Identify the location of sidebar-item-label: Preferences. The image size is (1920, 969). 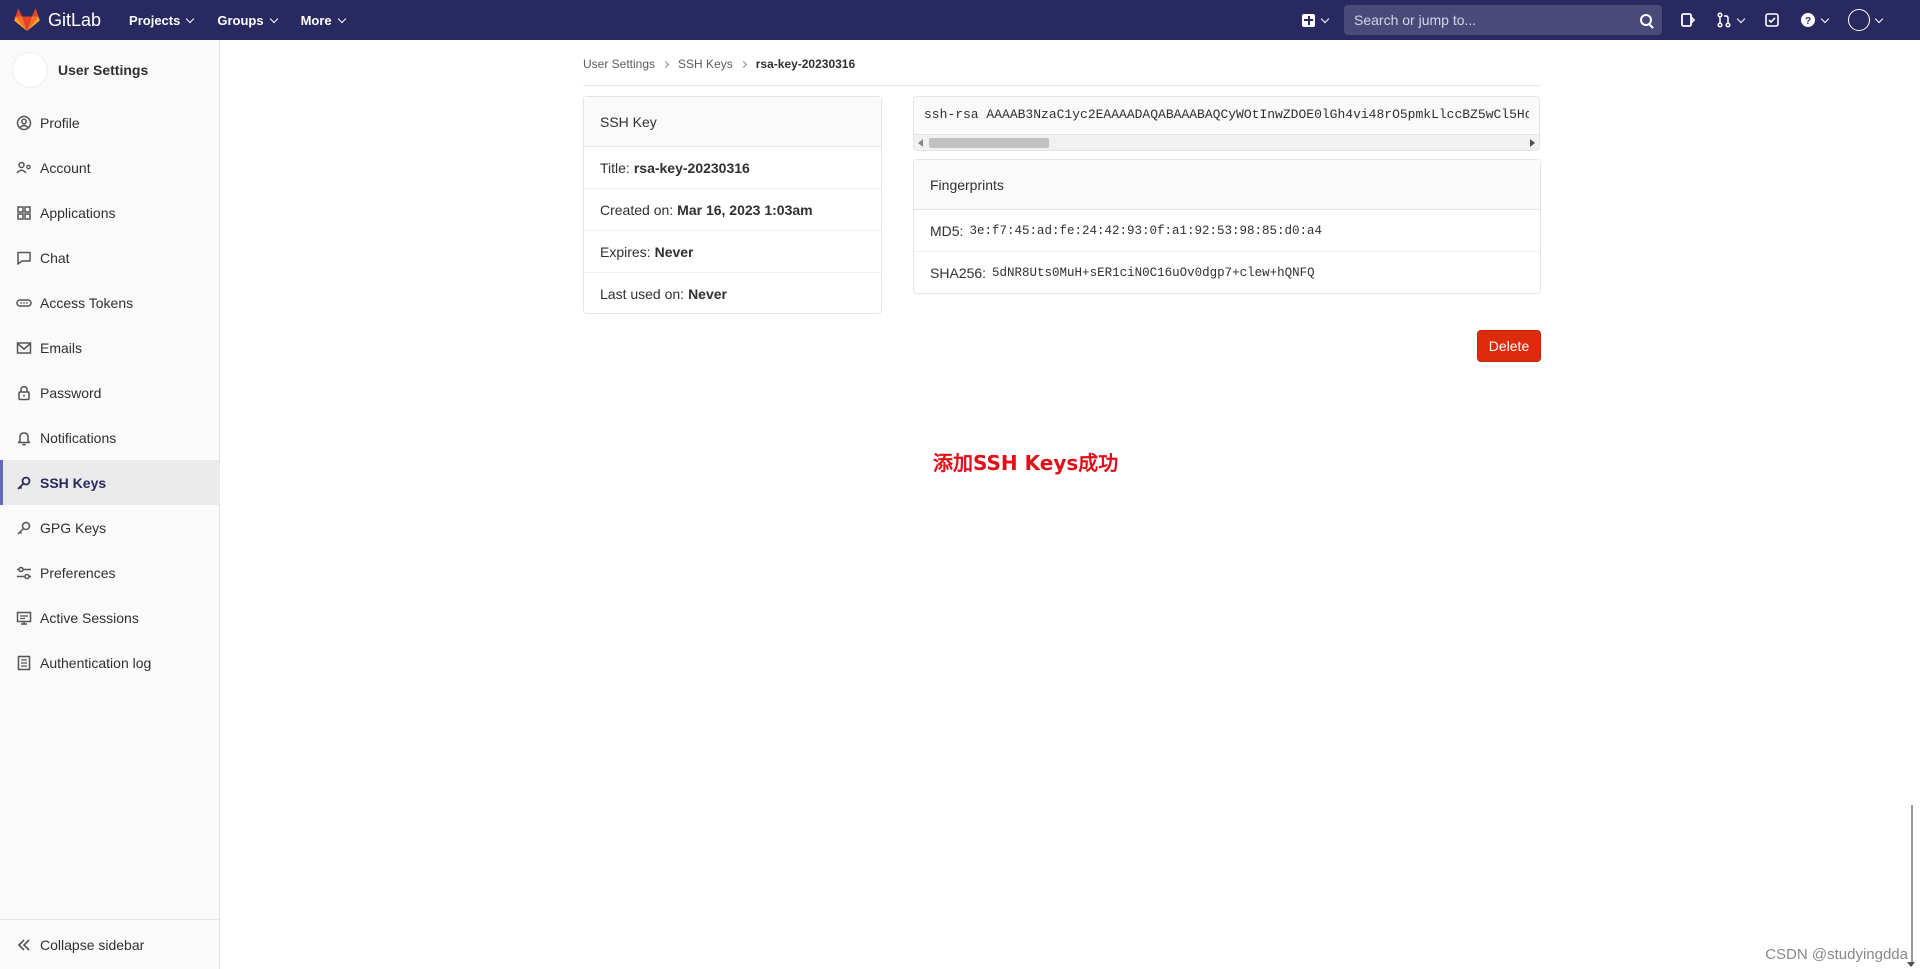
(78, 572).